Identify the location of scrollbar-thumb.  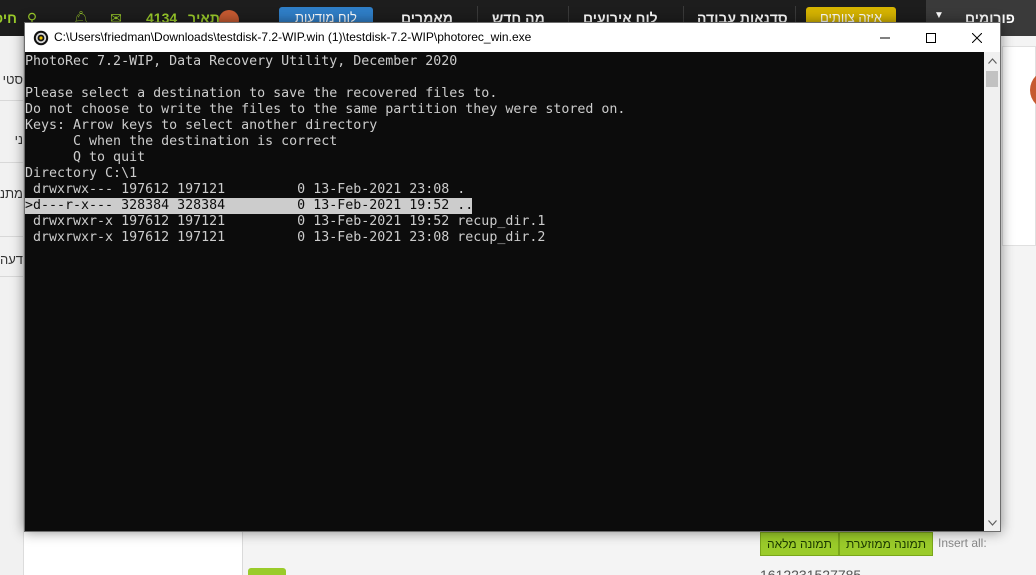
(992, 79).